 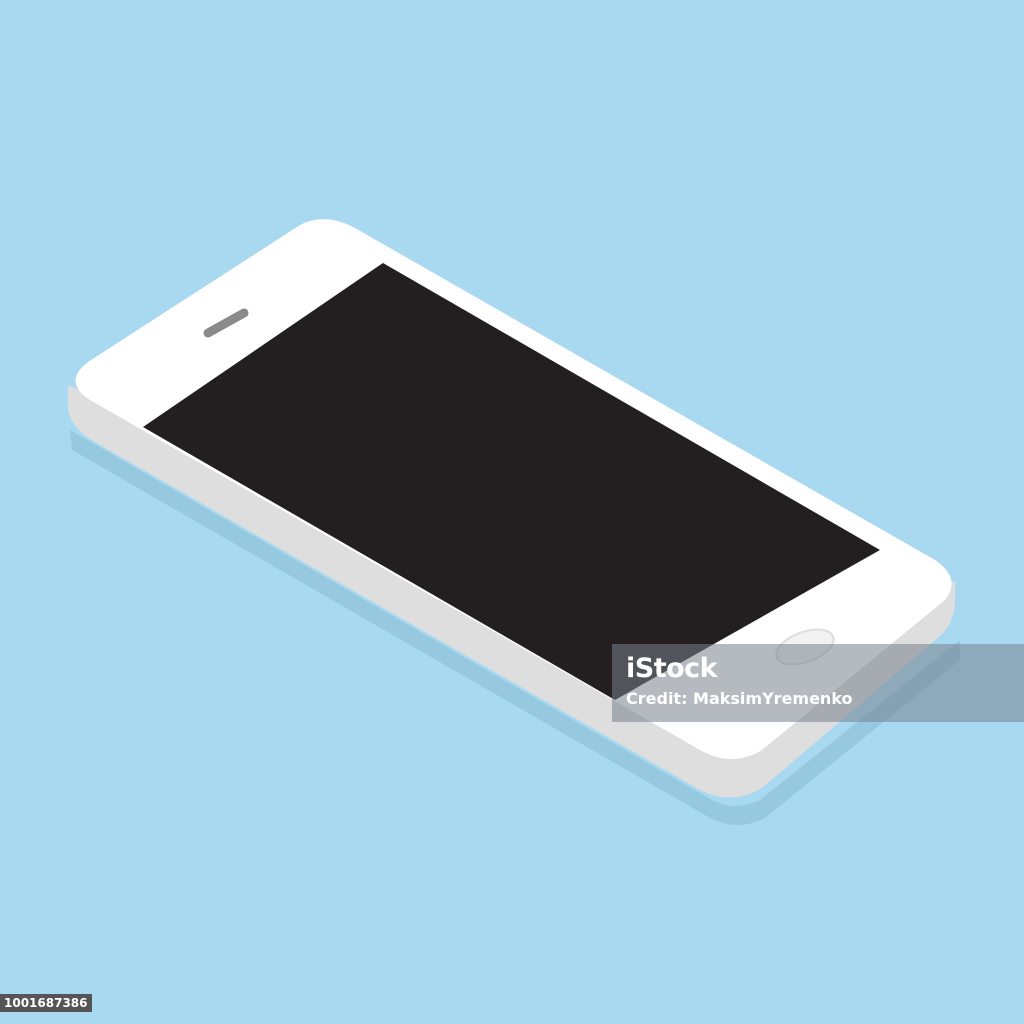 I want to click on watermark-banner: iStock Credit: MaksimYremenko, so click(x=818, y=683).